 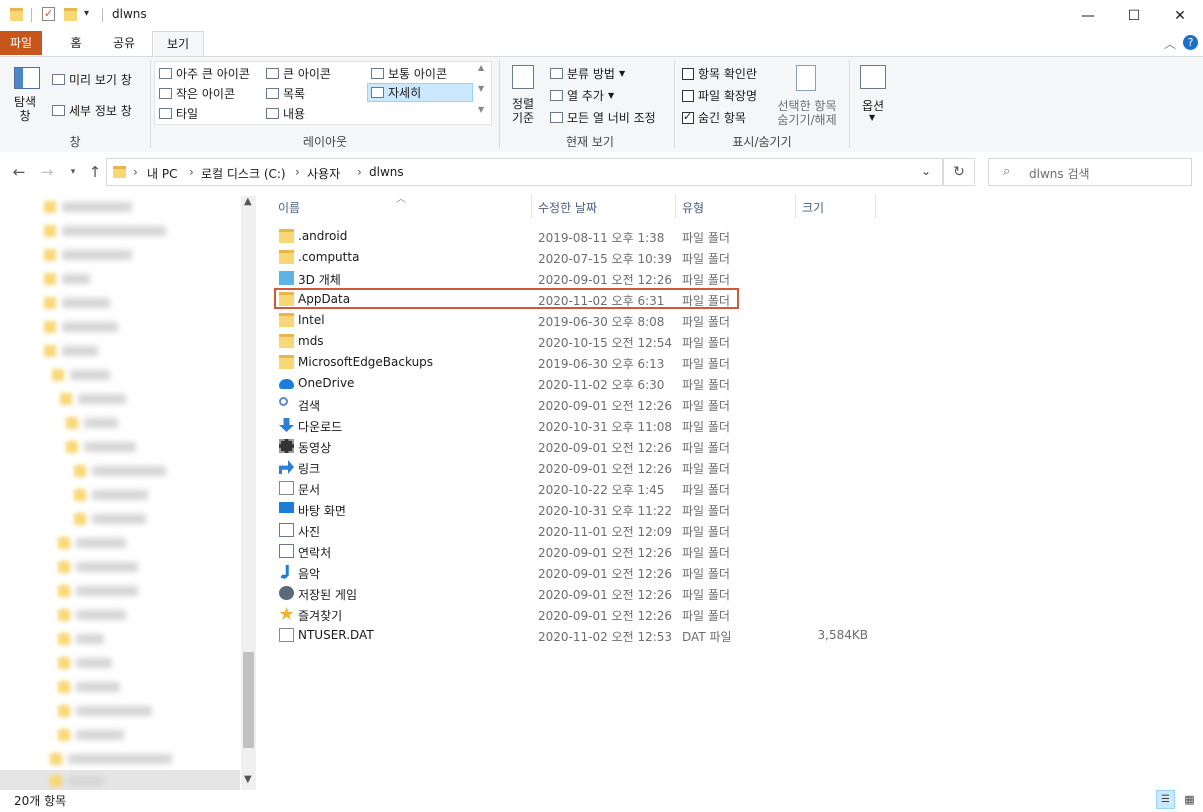 What do you see at coordinates (807, 113) in the screenshot?
I see `hide-selected-label: 선택한 항목 숨기기/해제` at bounding box center [807, 113].